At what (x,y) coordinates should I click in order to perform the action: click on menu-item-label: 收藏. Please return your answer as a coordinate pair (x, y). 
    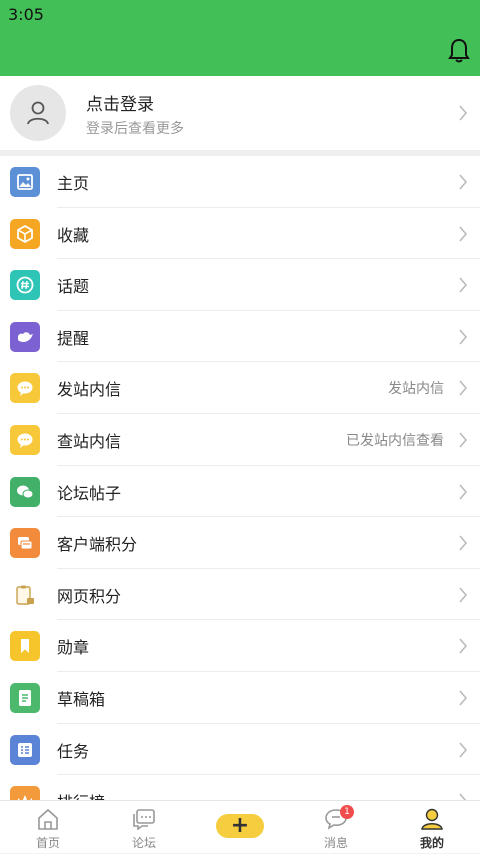
    Looking at the image, I should click on (73, 235).